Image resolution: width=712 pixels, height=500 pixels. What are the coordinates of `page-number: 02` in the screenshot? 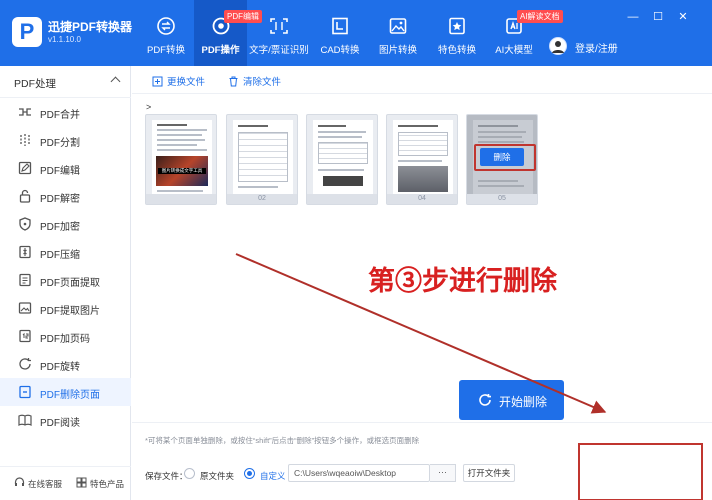 It's located at (262, 199).